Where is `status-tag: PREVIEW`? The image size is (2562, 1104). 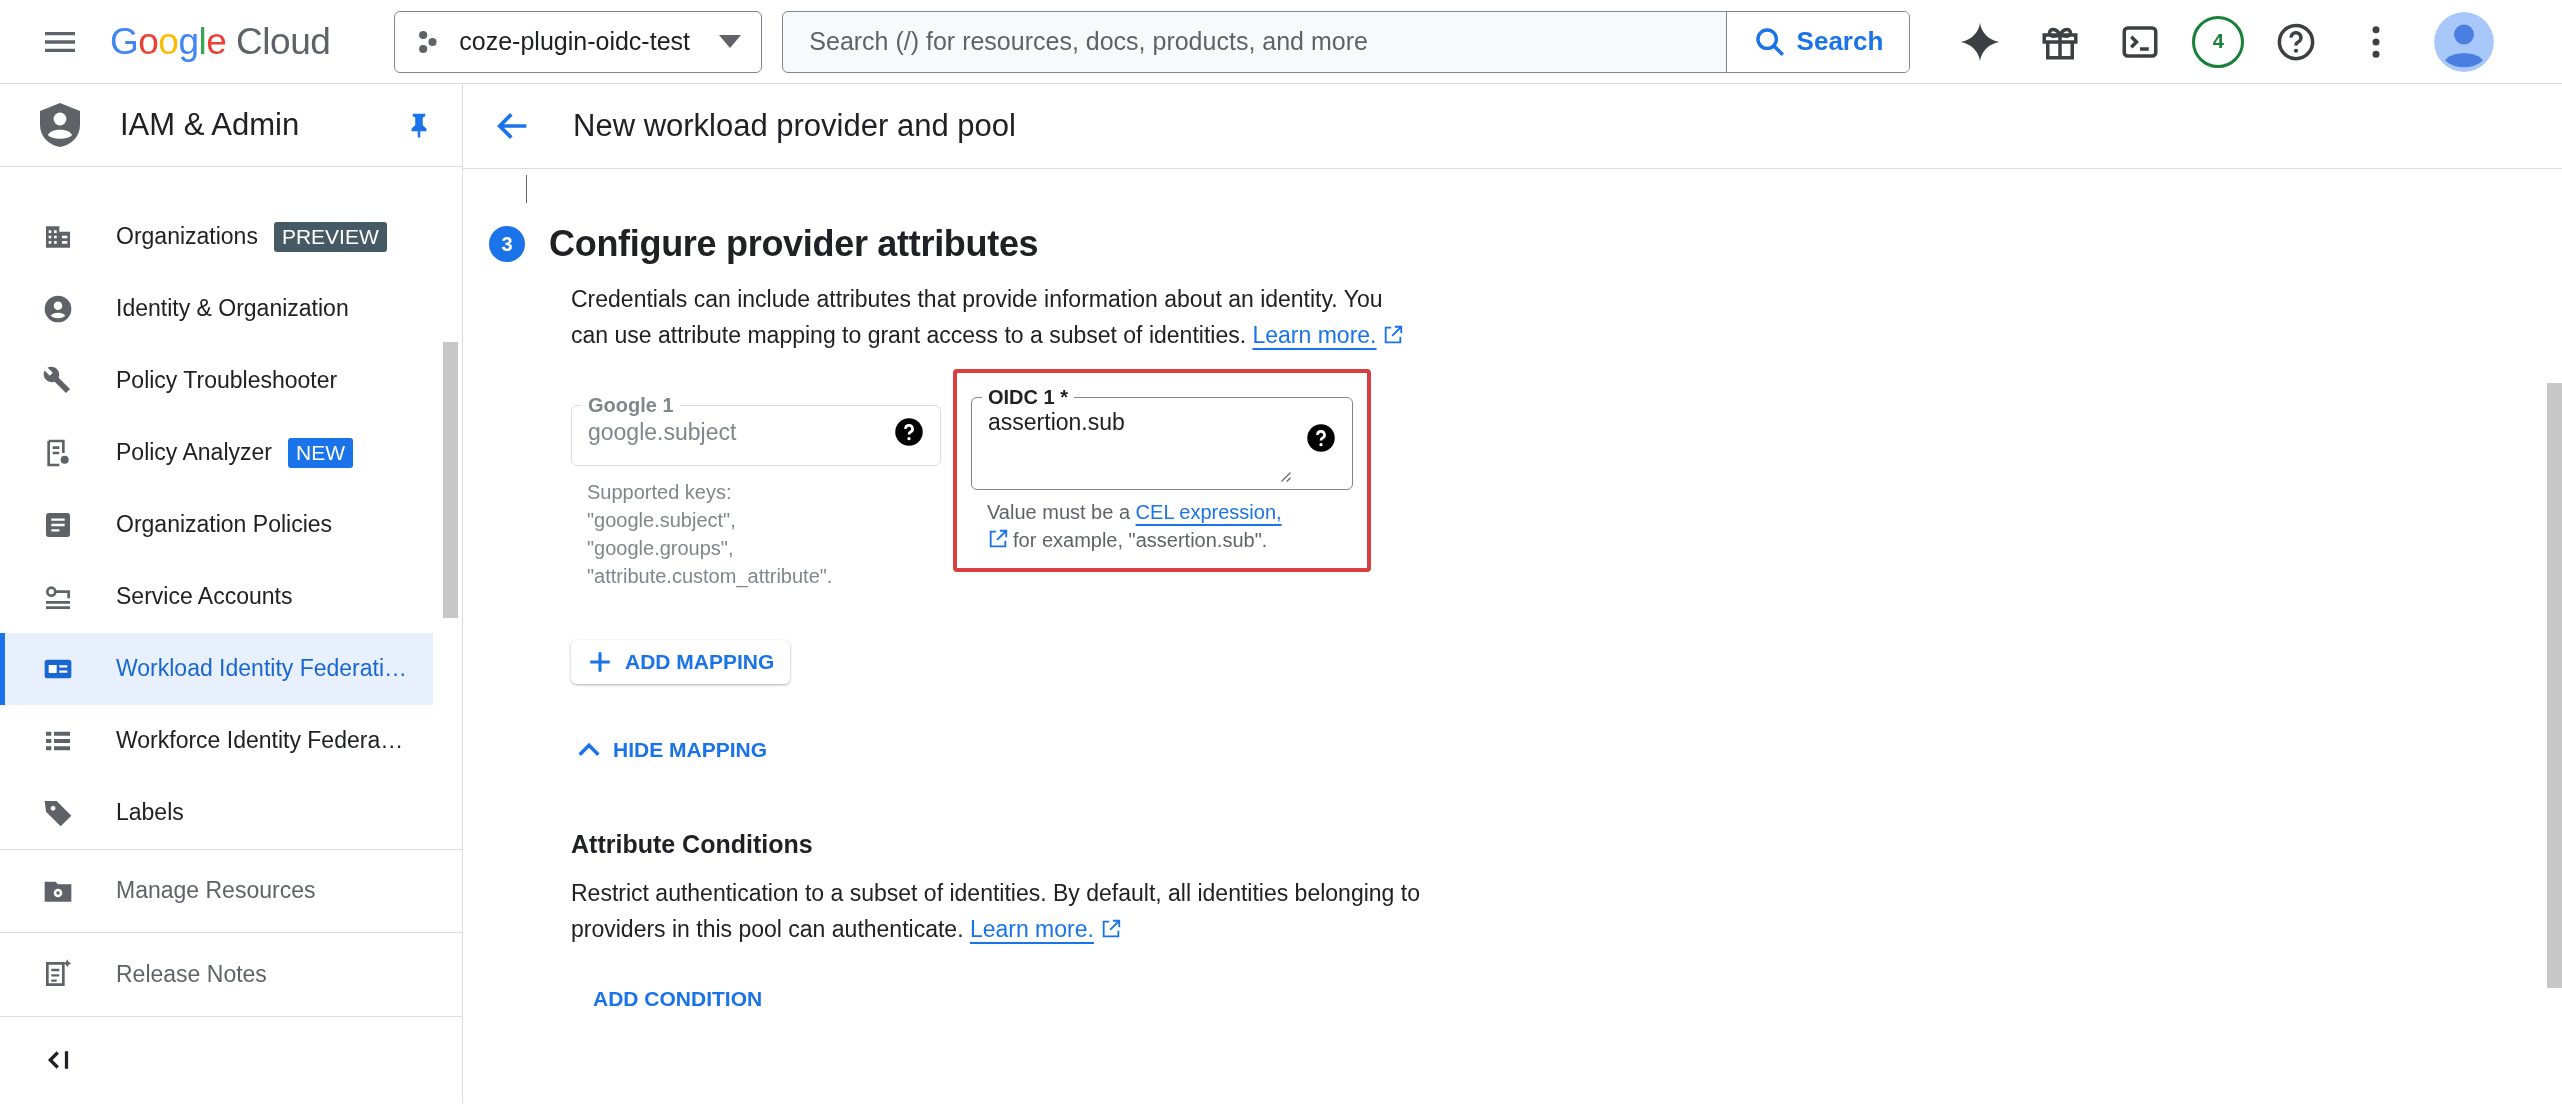 status-tag: PREVIEW is located at coordinates (330, 236).